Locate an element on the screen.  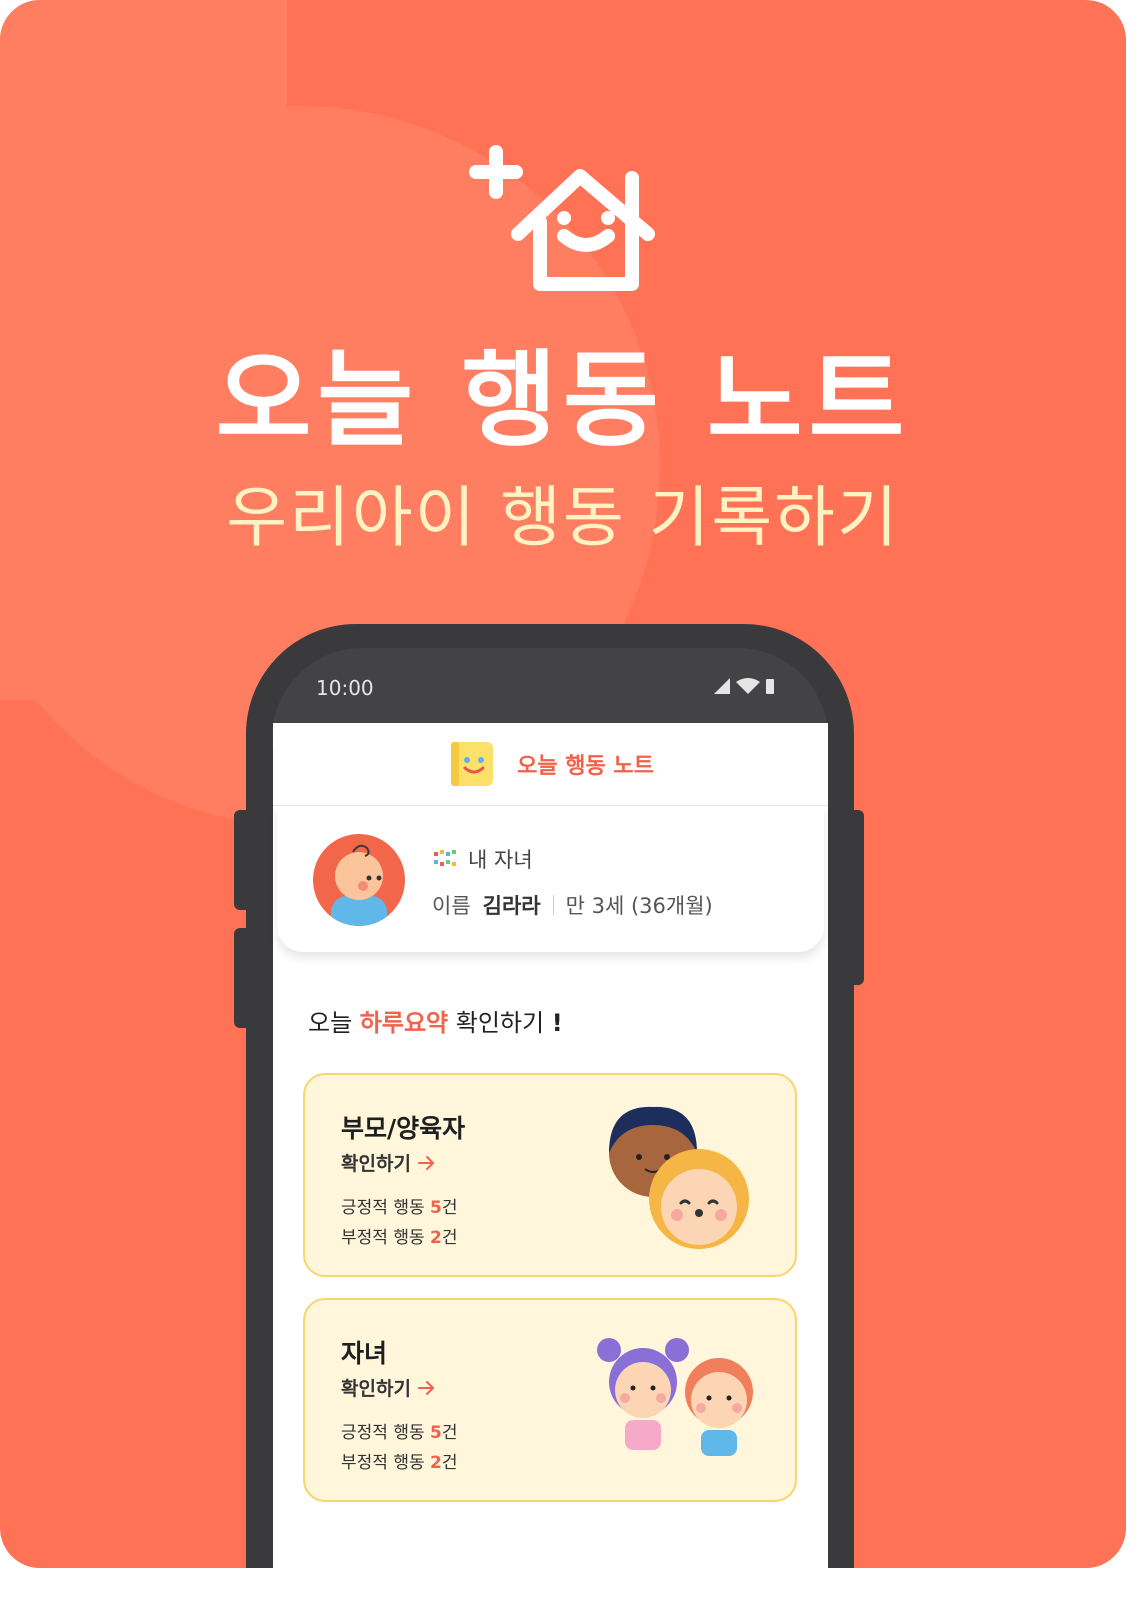
child-info: 이름 김라라 만 3세 (36개월) is located at coordinates (572, 905).